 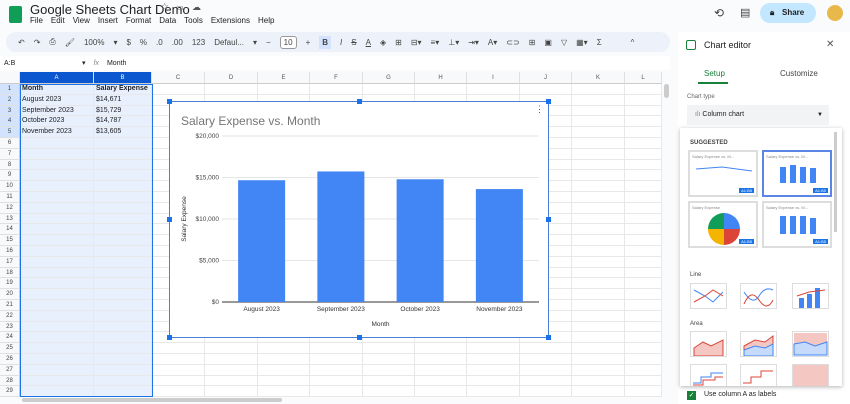 I want to click on comment-icon: ⊞, so click(x=532, y=42).